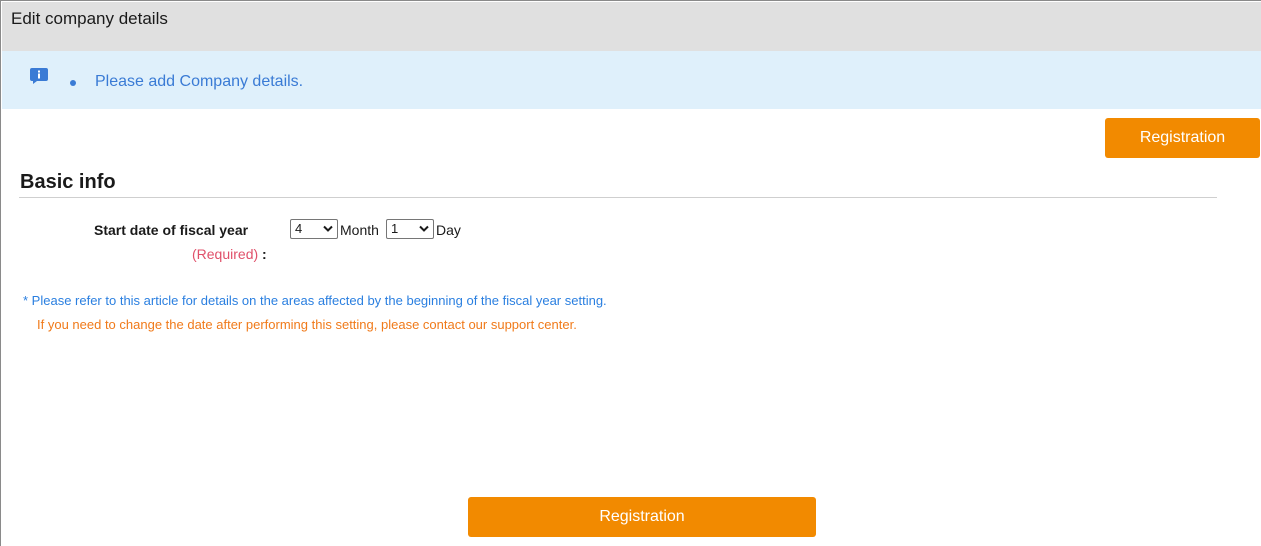  I want to click on registration-button-bottom: Registration, so click(642, 517).